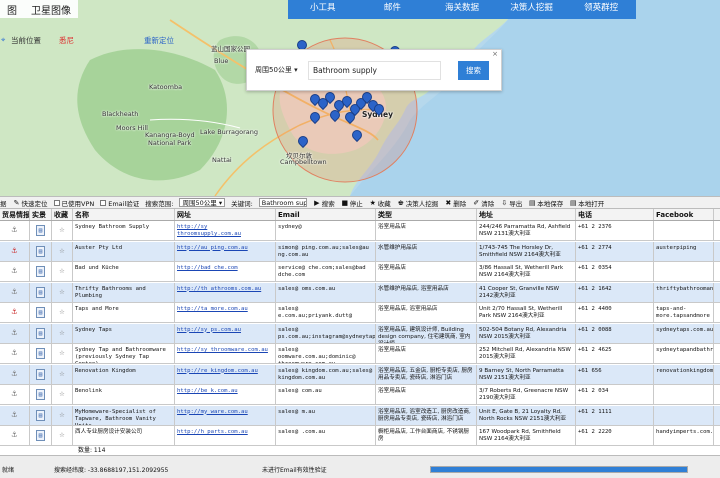 This screenshot has height=478, width=720. Describe the element at coordinates (242, 203) in the screenshot. I see `toolbar-item: 关键词:` at that location.